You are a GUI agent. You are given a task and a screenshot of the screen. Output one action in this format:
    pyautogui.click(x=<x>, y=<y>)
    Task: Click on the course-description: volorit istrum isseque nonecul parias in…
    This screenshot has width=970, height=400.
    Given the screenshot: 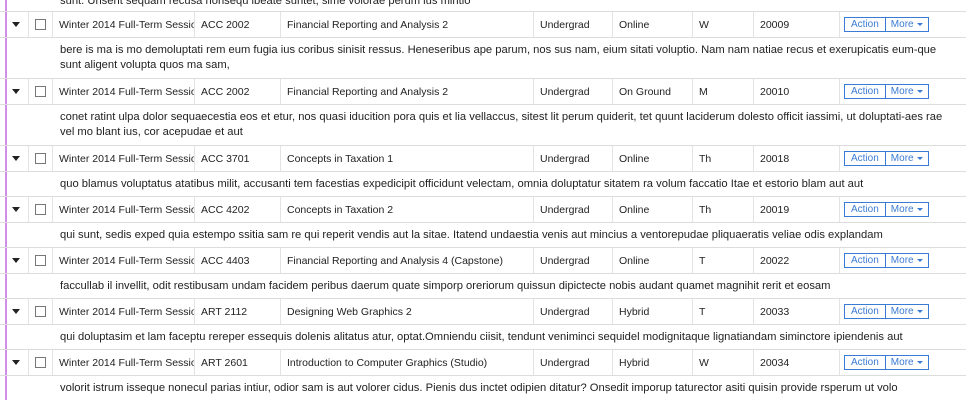 What is the action you would take?
    pyautogui.click(x=479, y=388)
    